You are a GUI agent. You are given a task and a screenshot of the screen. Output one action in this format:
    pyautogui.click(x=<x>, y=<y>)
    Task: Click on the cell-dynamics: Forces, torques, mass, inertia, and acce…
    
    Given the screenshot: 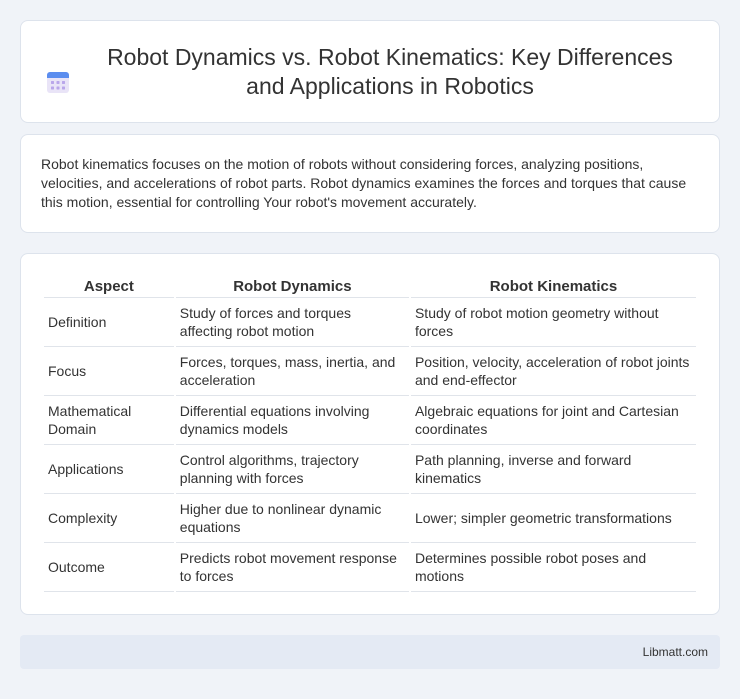 What is the action you would take?
    pyautogui.click(x=292, y=371)
    